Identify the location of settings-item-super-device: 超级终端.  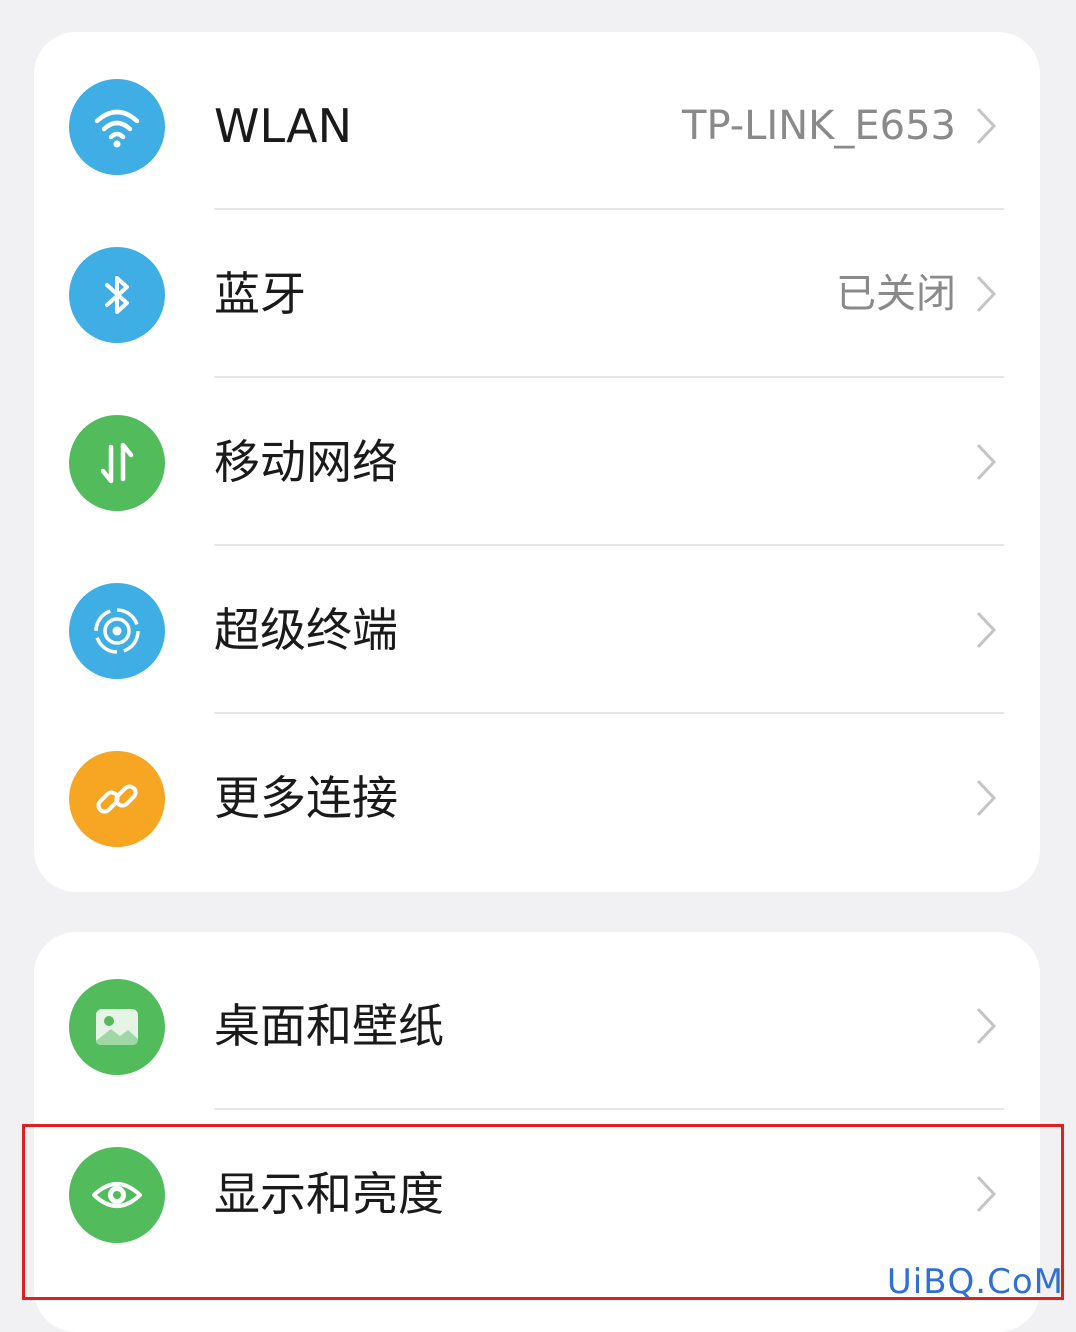
(537, 630).